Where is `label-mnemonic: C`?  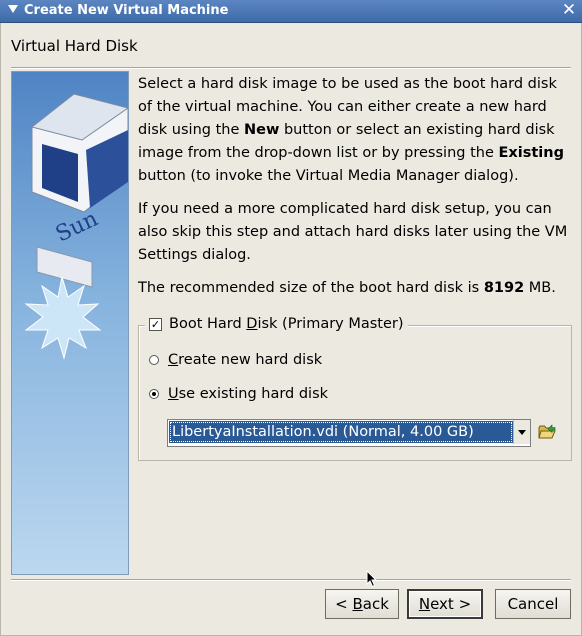
label-mnemonic: C is located at coordinates (173, 360).